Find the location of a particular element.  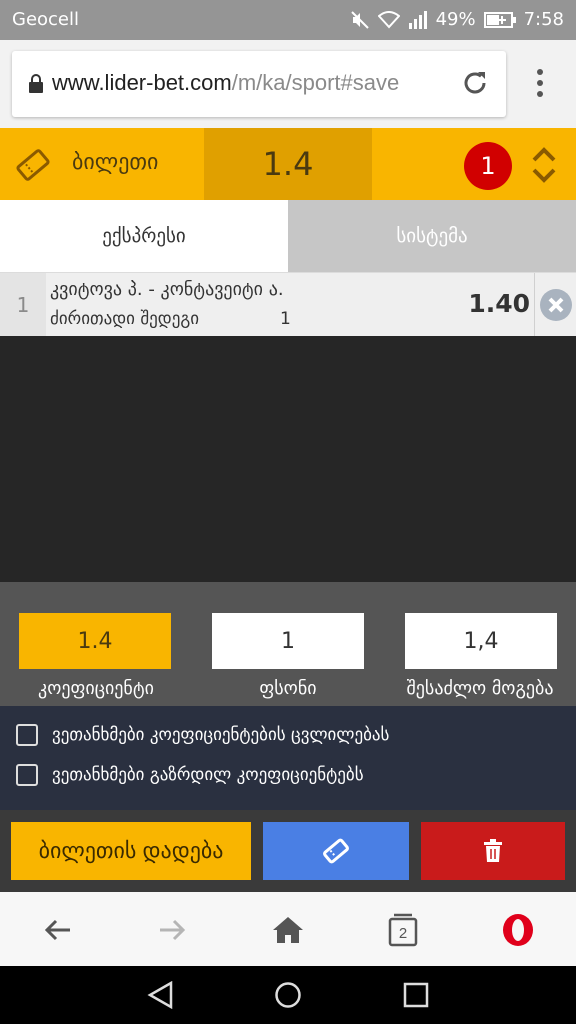

accept-odds-changes-label: ვეთანხმები კოეფიციენტების ცვლილებას is located at coordinates (221, 735).